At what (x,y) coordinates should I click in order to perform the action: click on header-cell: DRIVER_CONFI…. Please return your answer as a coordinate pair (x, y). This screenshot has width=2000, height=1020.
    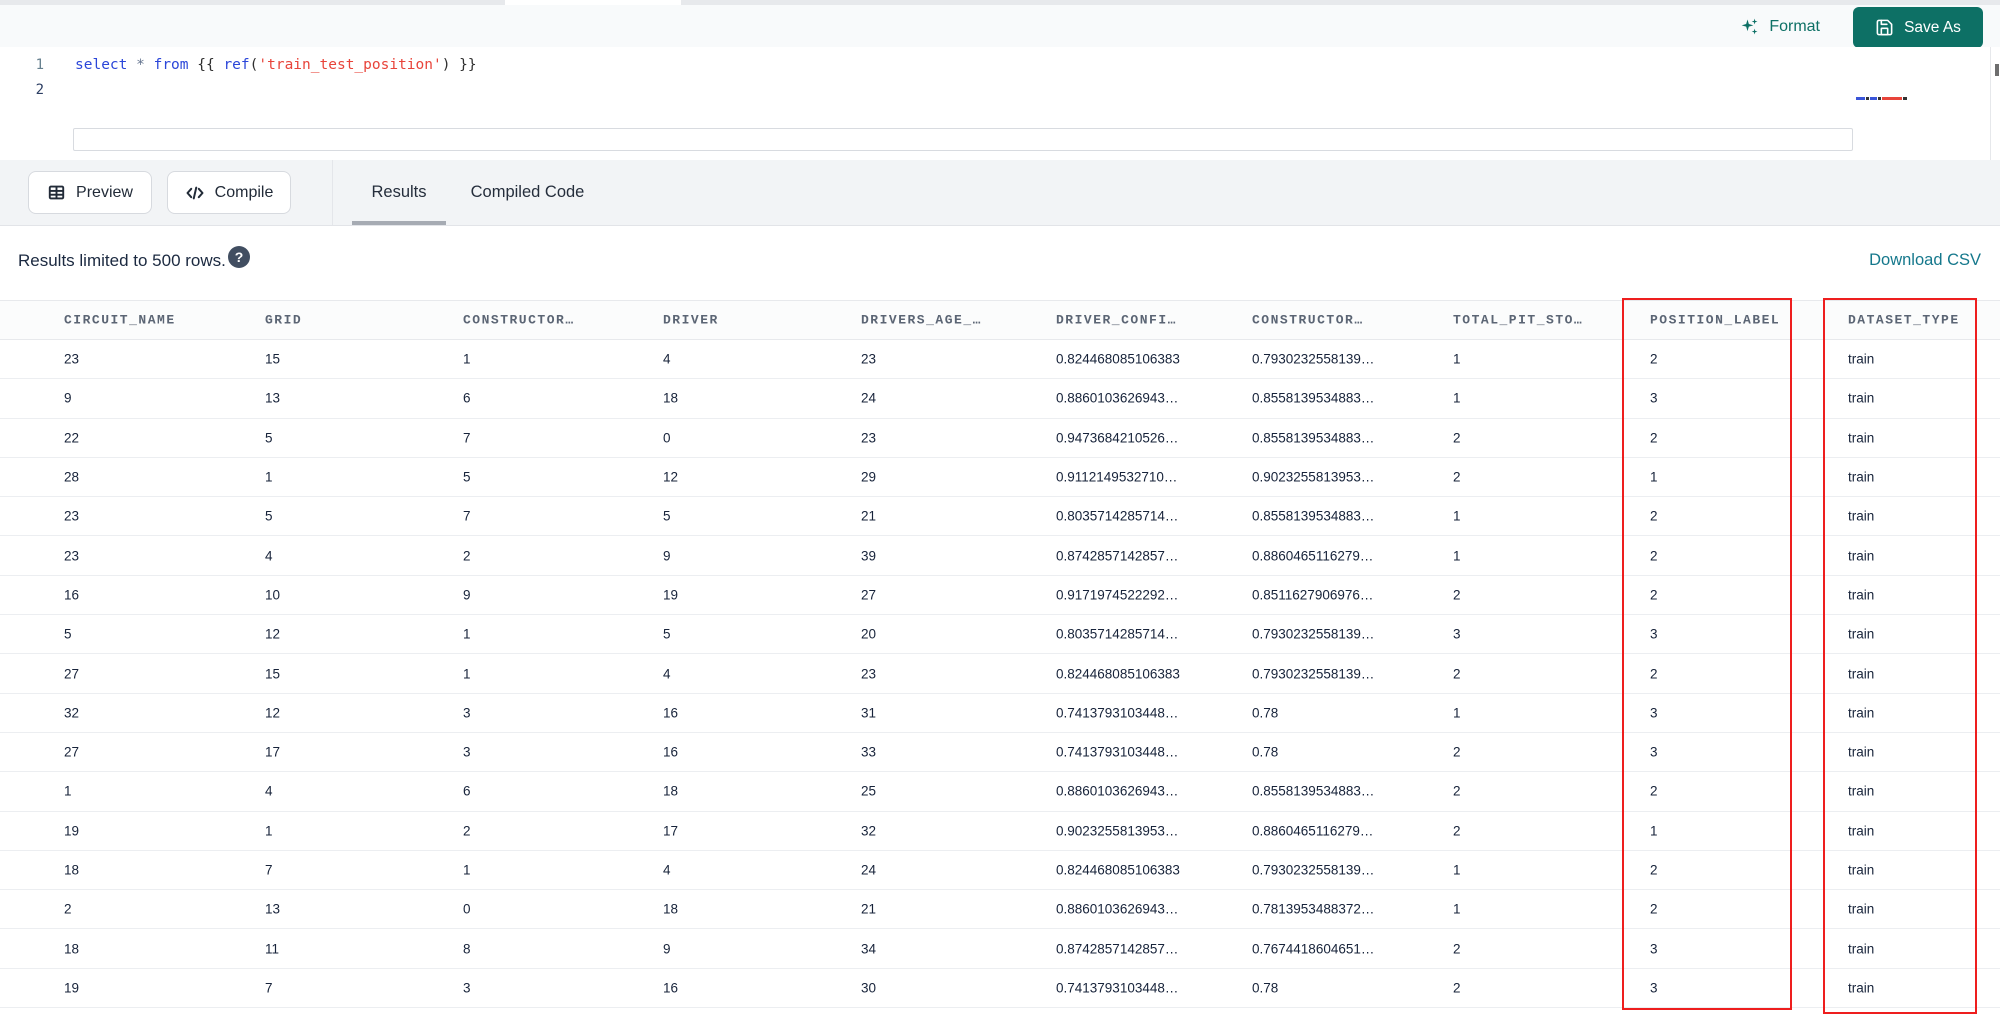
    Looking at the image, I should click on (1116, 320).